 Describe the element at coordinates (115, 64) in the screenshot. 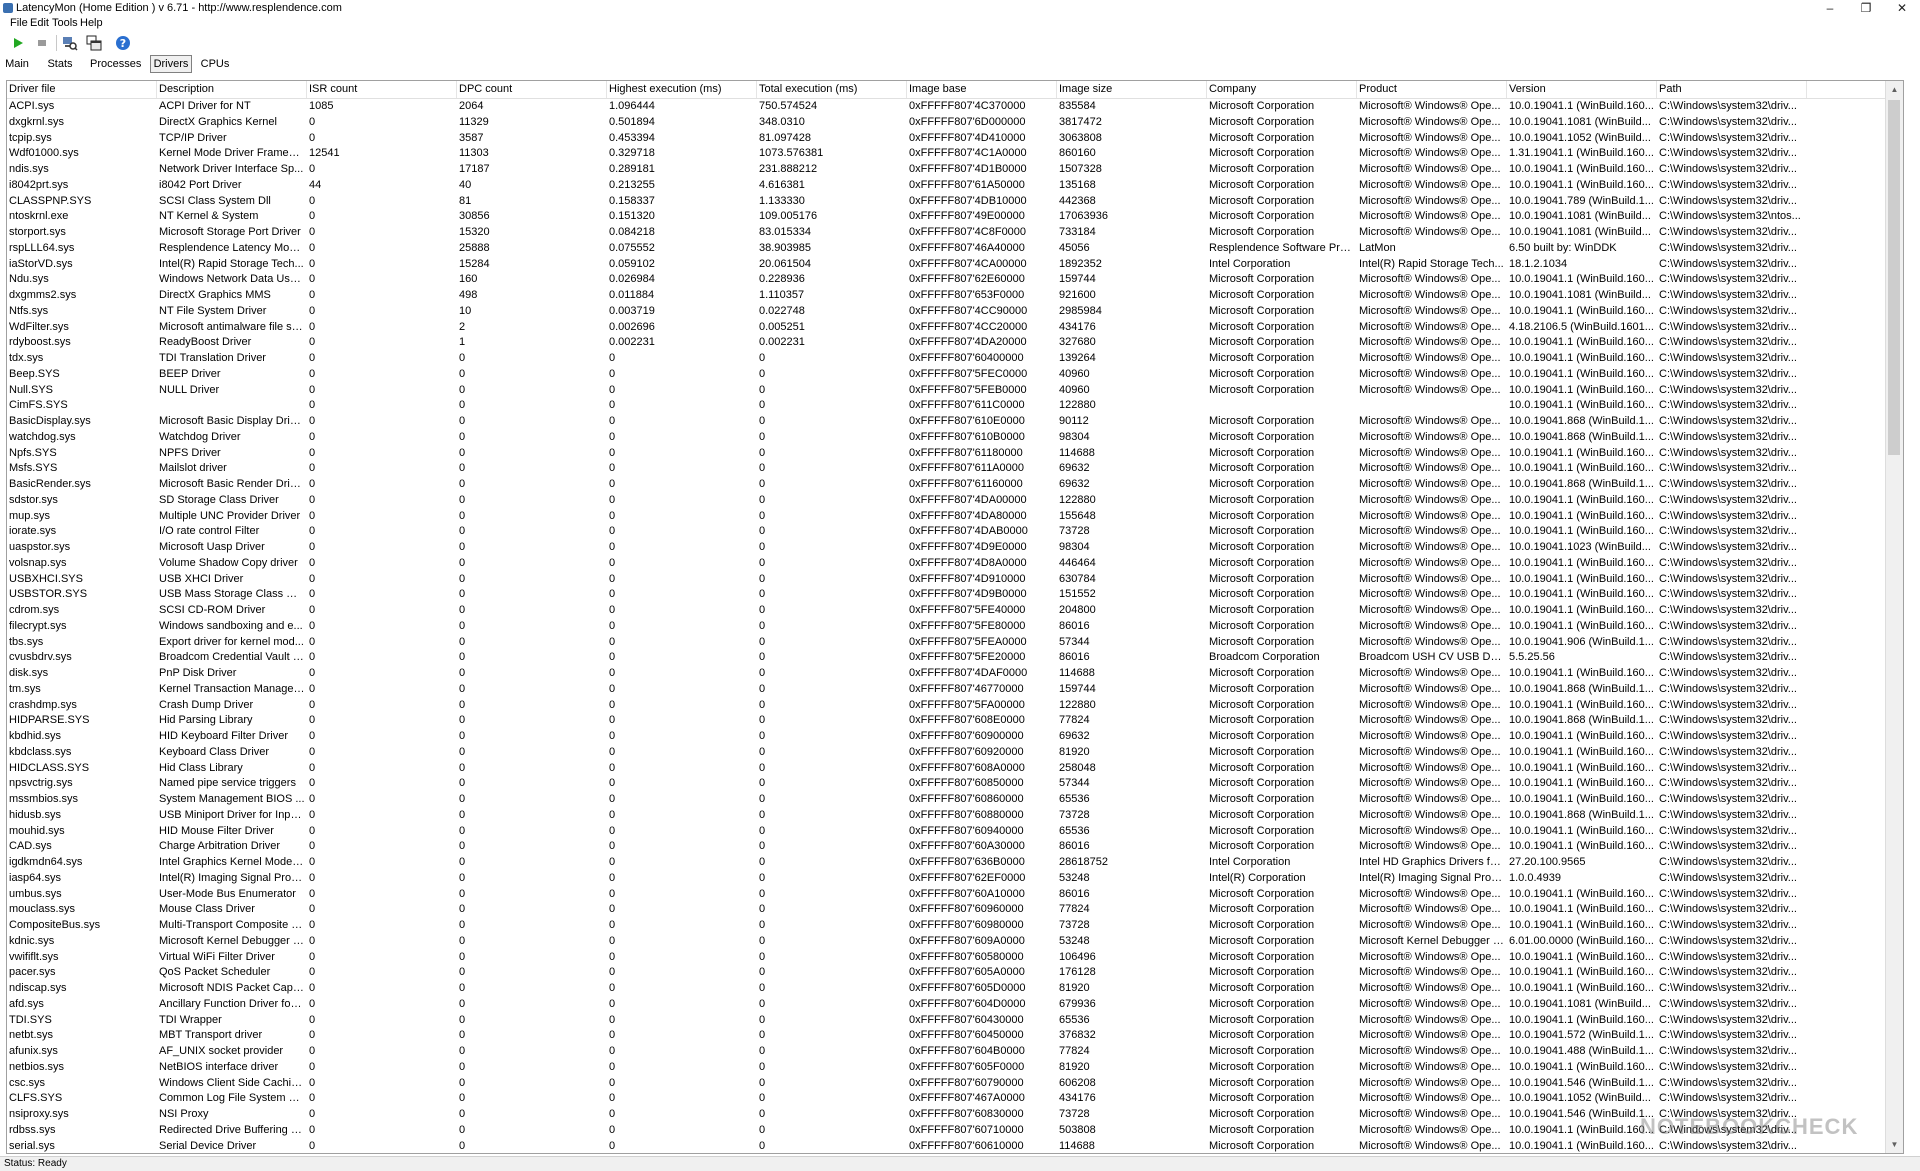

I see `tab-processes: Processes` at that location.